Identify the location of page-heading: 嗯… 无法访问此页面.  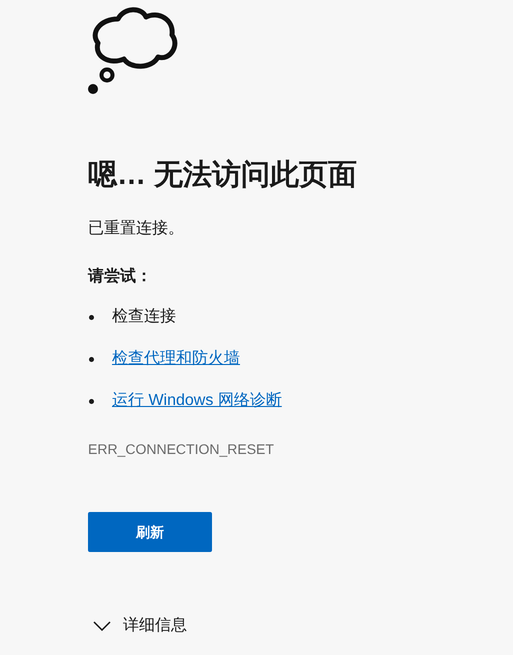
(223, 175).